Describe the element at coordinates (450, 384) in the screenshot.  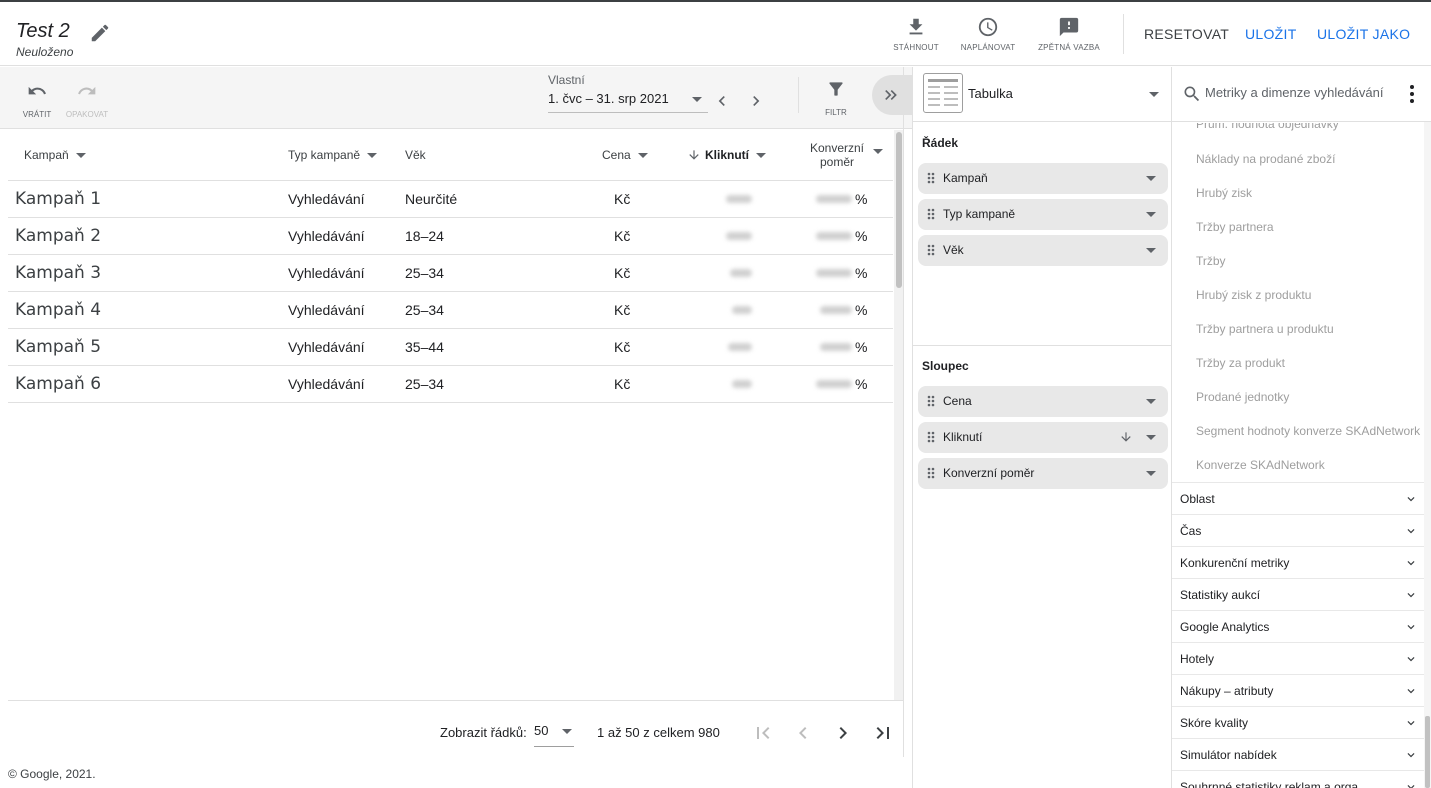
I see `table-row: Kampaň 6 Vyhledávání 25–34 Kč %` at that location.